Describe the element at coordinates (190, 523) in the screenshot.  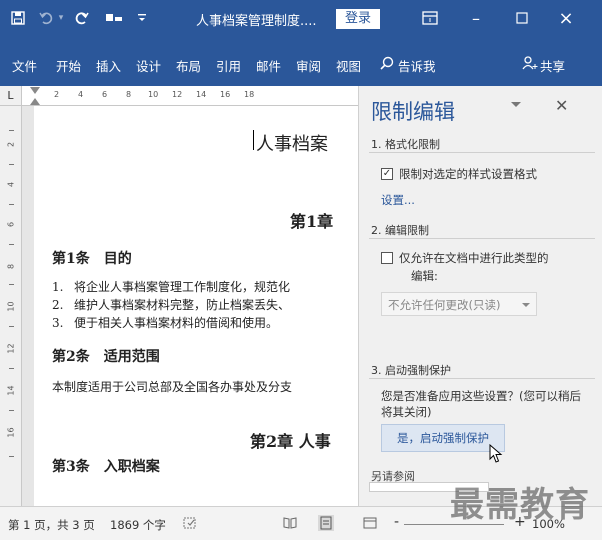
I see `proofing-icon` at that location.